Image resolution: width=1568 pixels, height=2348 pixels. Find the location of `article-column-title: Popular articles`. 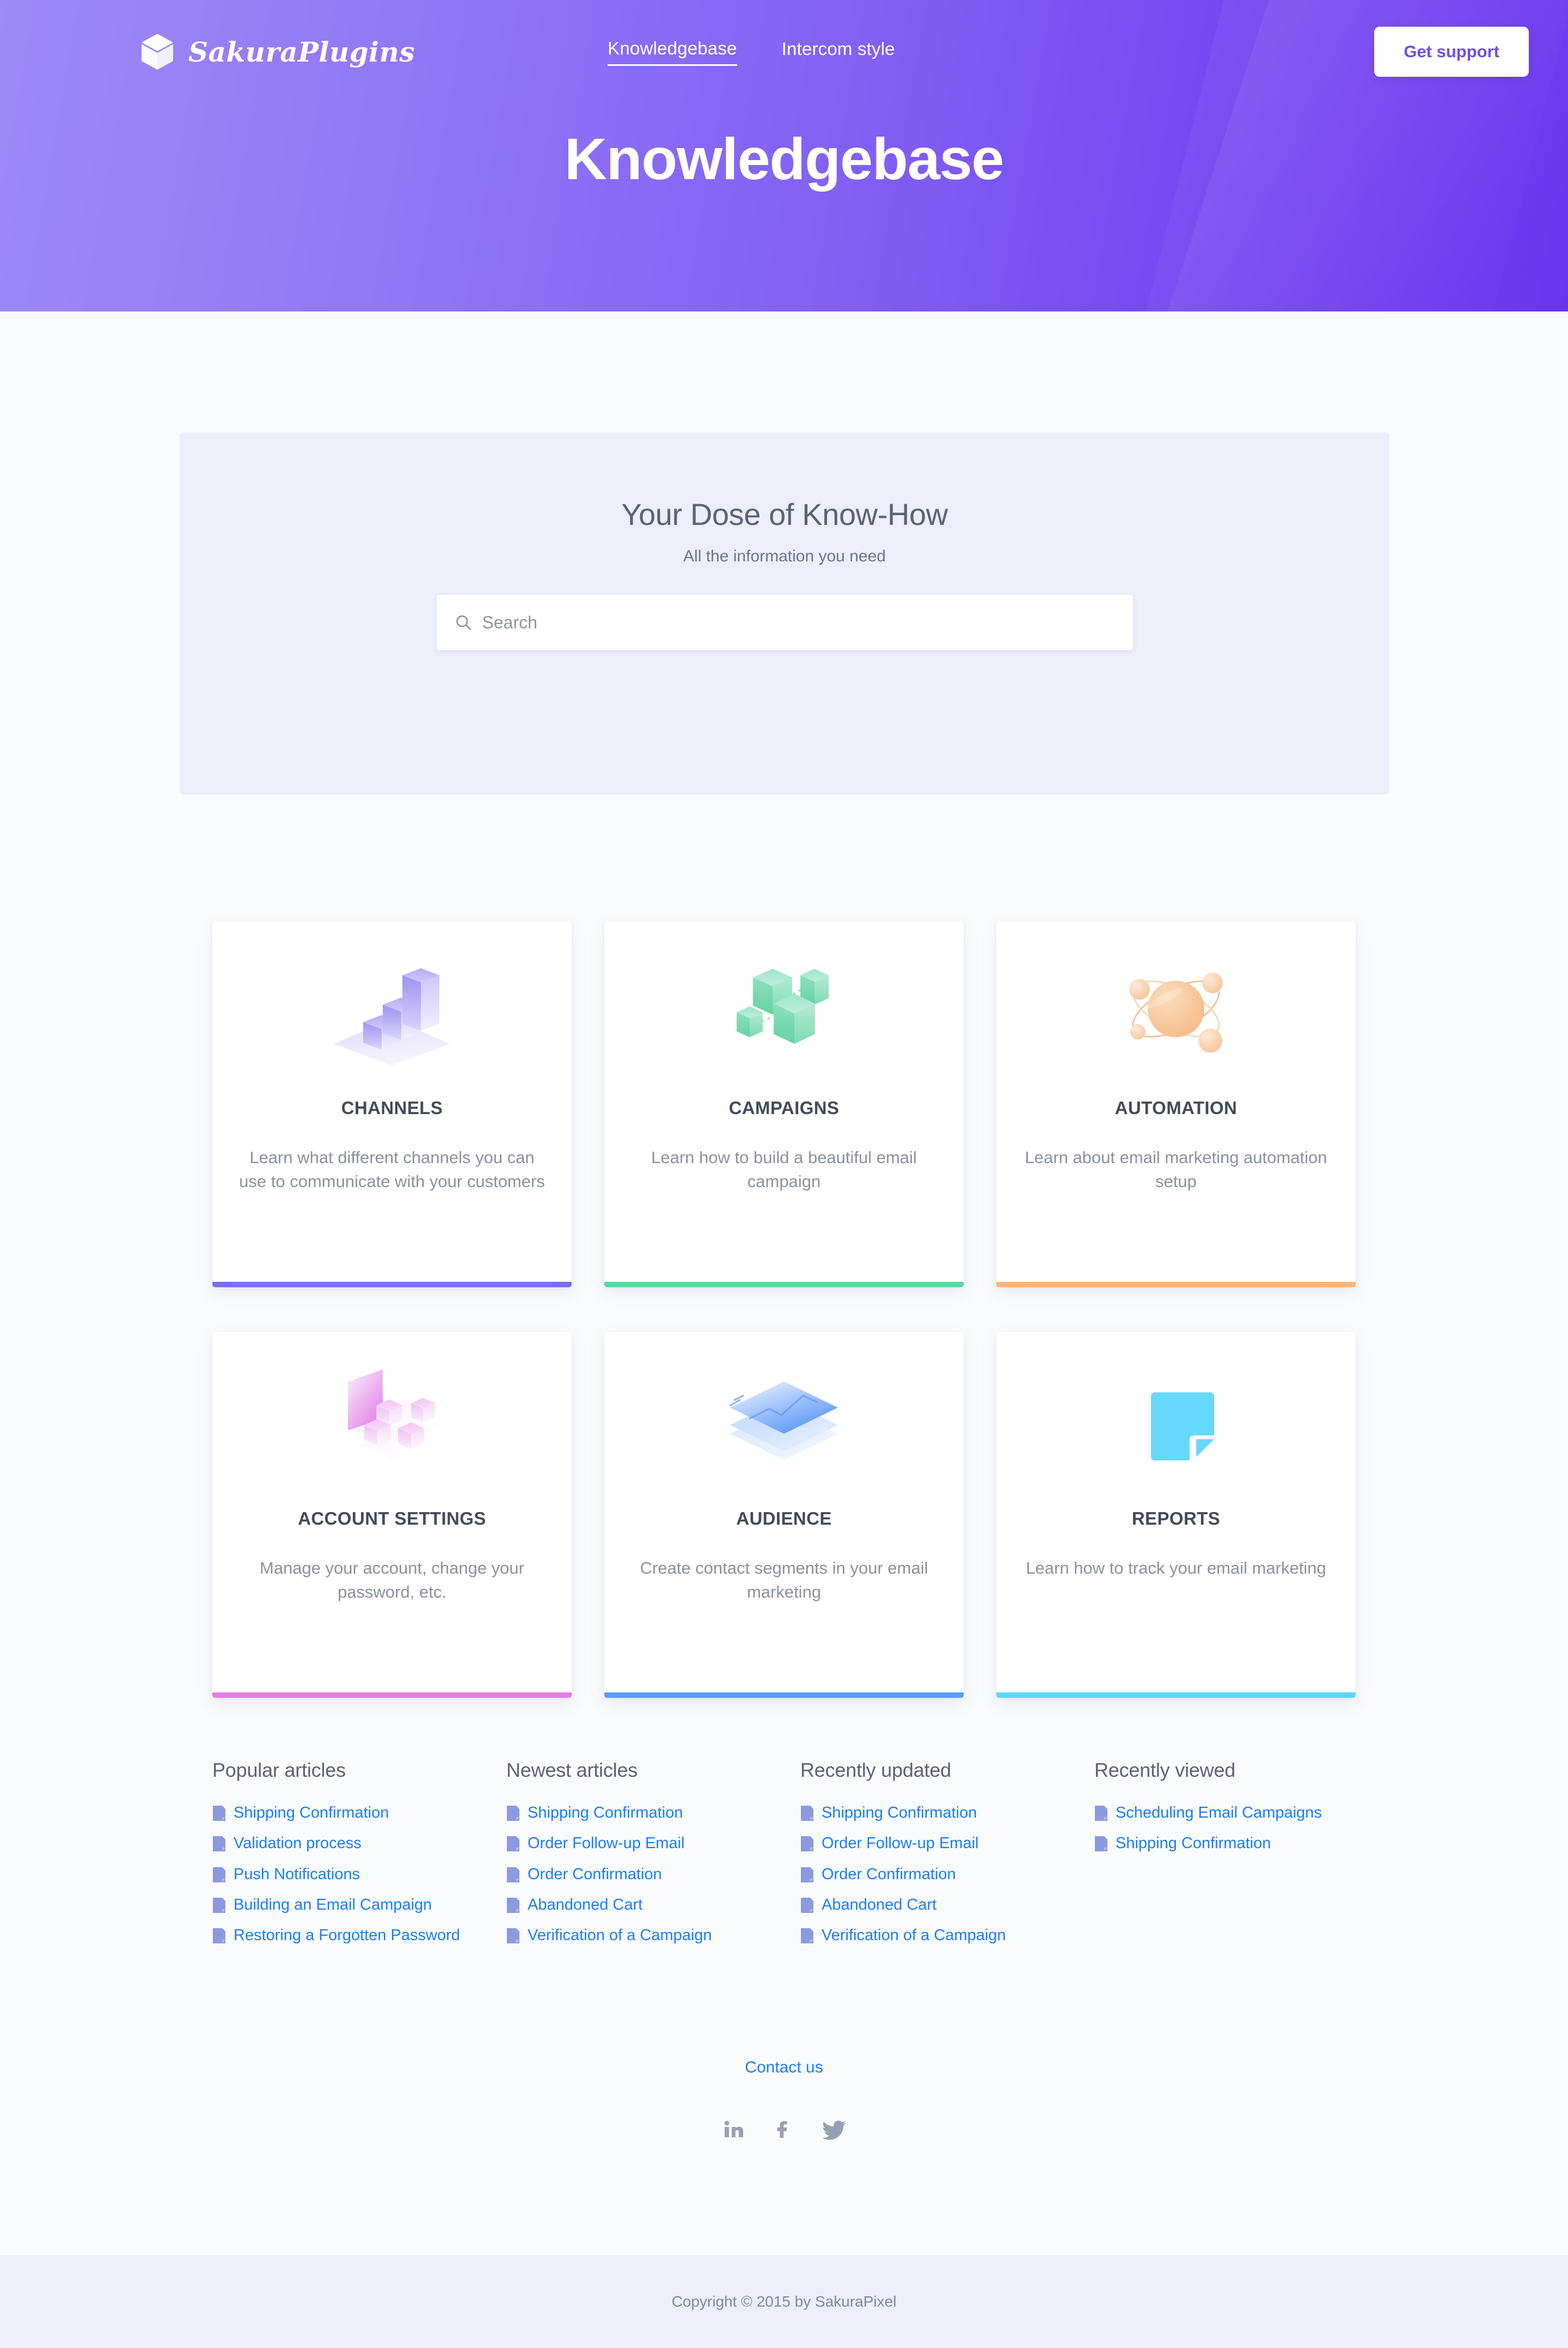

article-column-title: Popular articles is located at coordinates (279, 1770).